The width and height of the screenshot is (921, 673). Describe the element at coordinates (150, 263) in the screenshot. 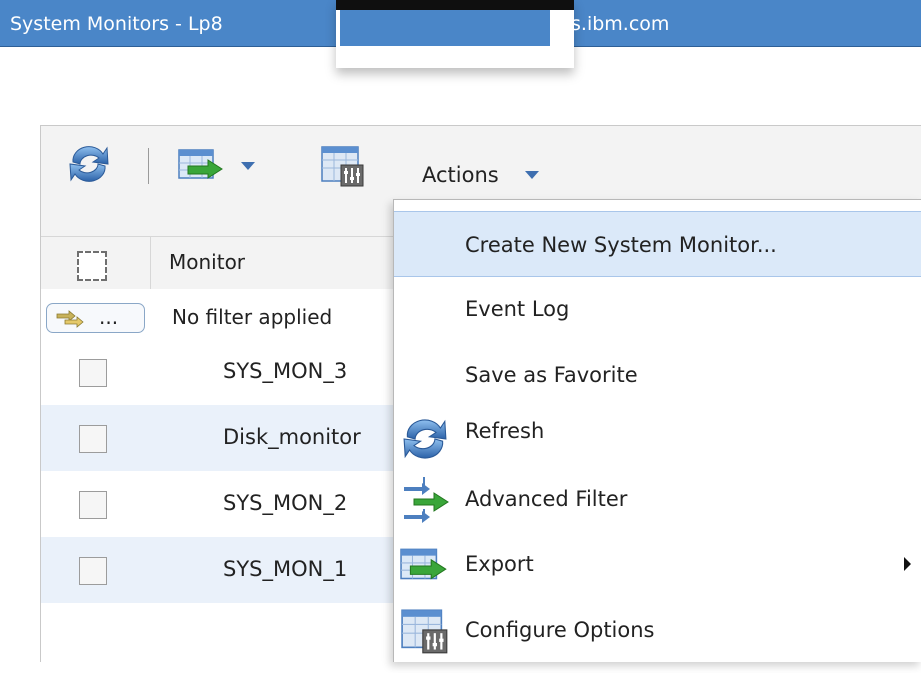

I see `column-divider` at that location.